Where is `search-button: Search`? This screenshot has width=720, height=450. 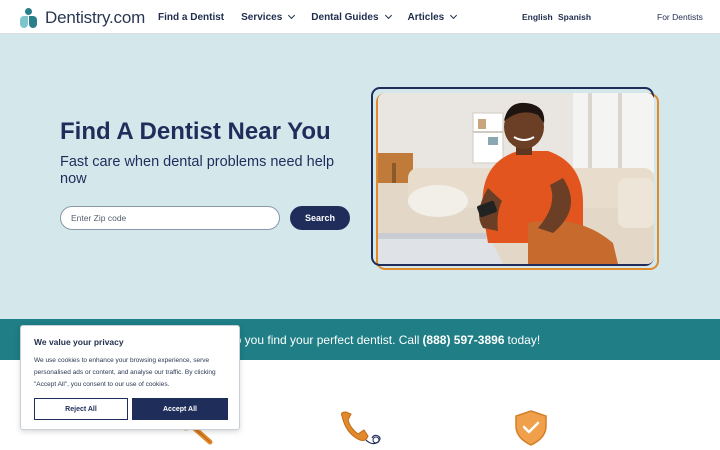 search-button: Search is located at coordinates (320, 218).